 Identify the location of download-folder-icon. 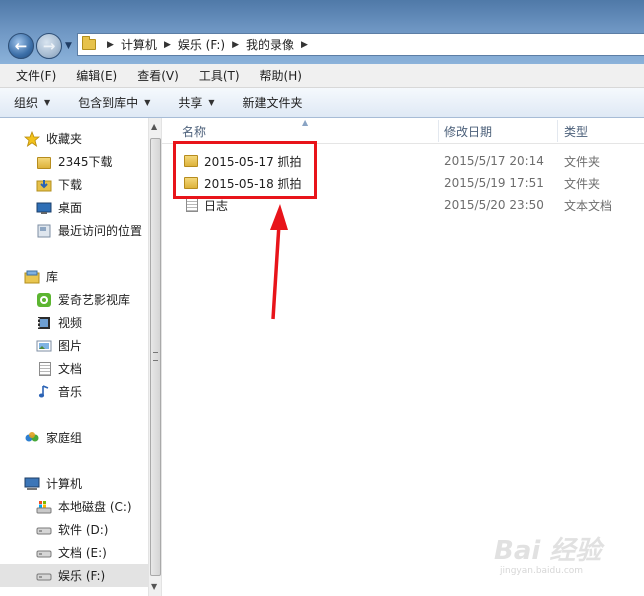
(44, 185).